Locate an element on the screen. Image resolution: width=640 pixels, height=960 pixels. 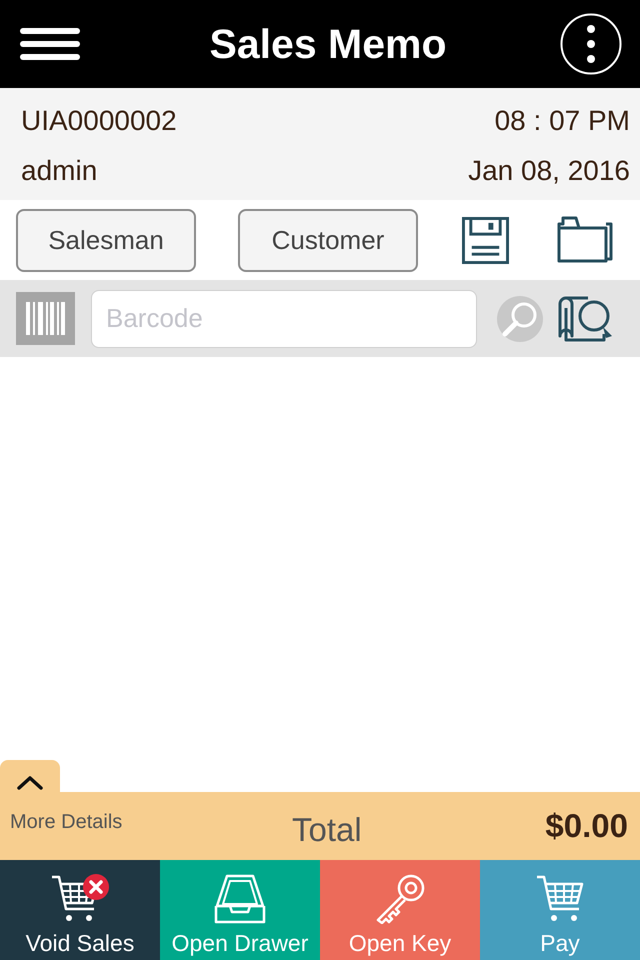
selector-button: Customer is located at coordinates (328, 240).